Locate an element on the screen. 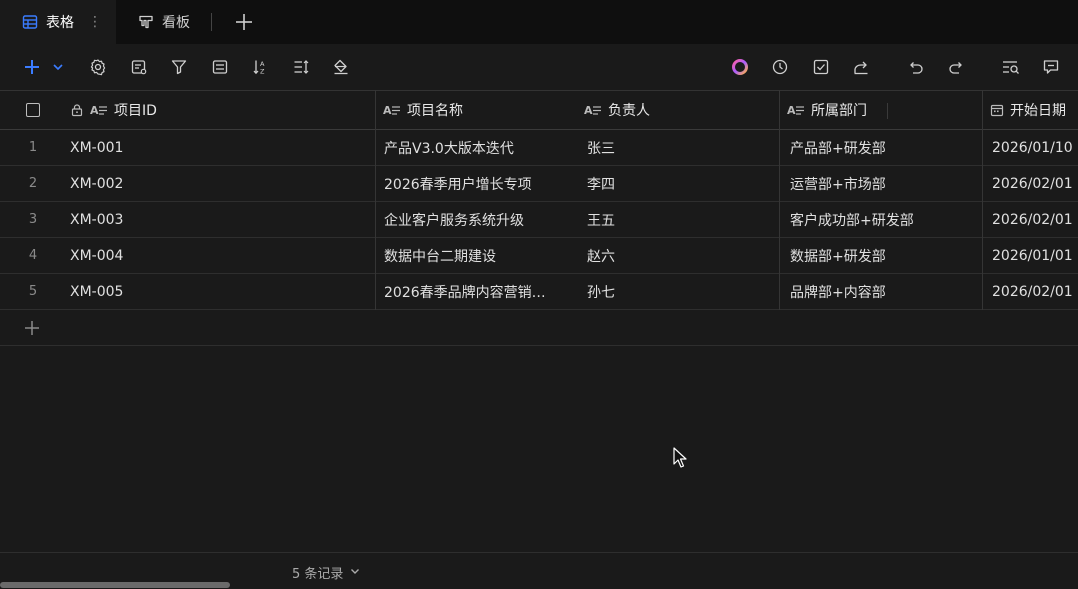 Image resolution: width=1078 pixels, height=589 pixels. tab-table-label: 表格 is located at coordinates (60, 23).